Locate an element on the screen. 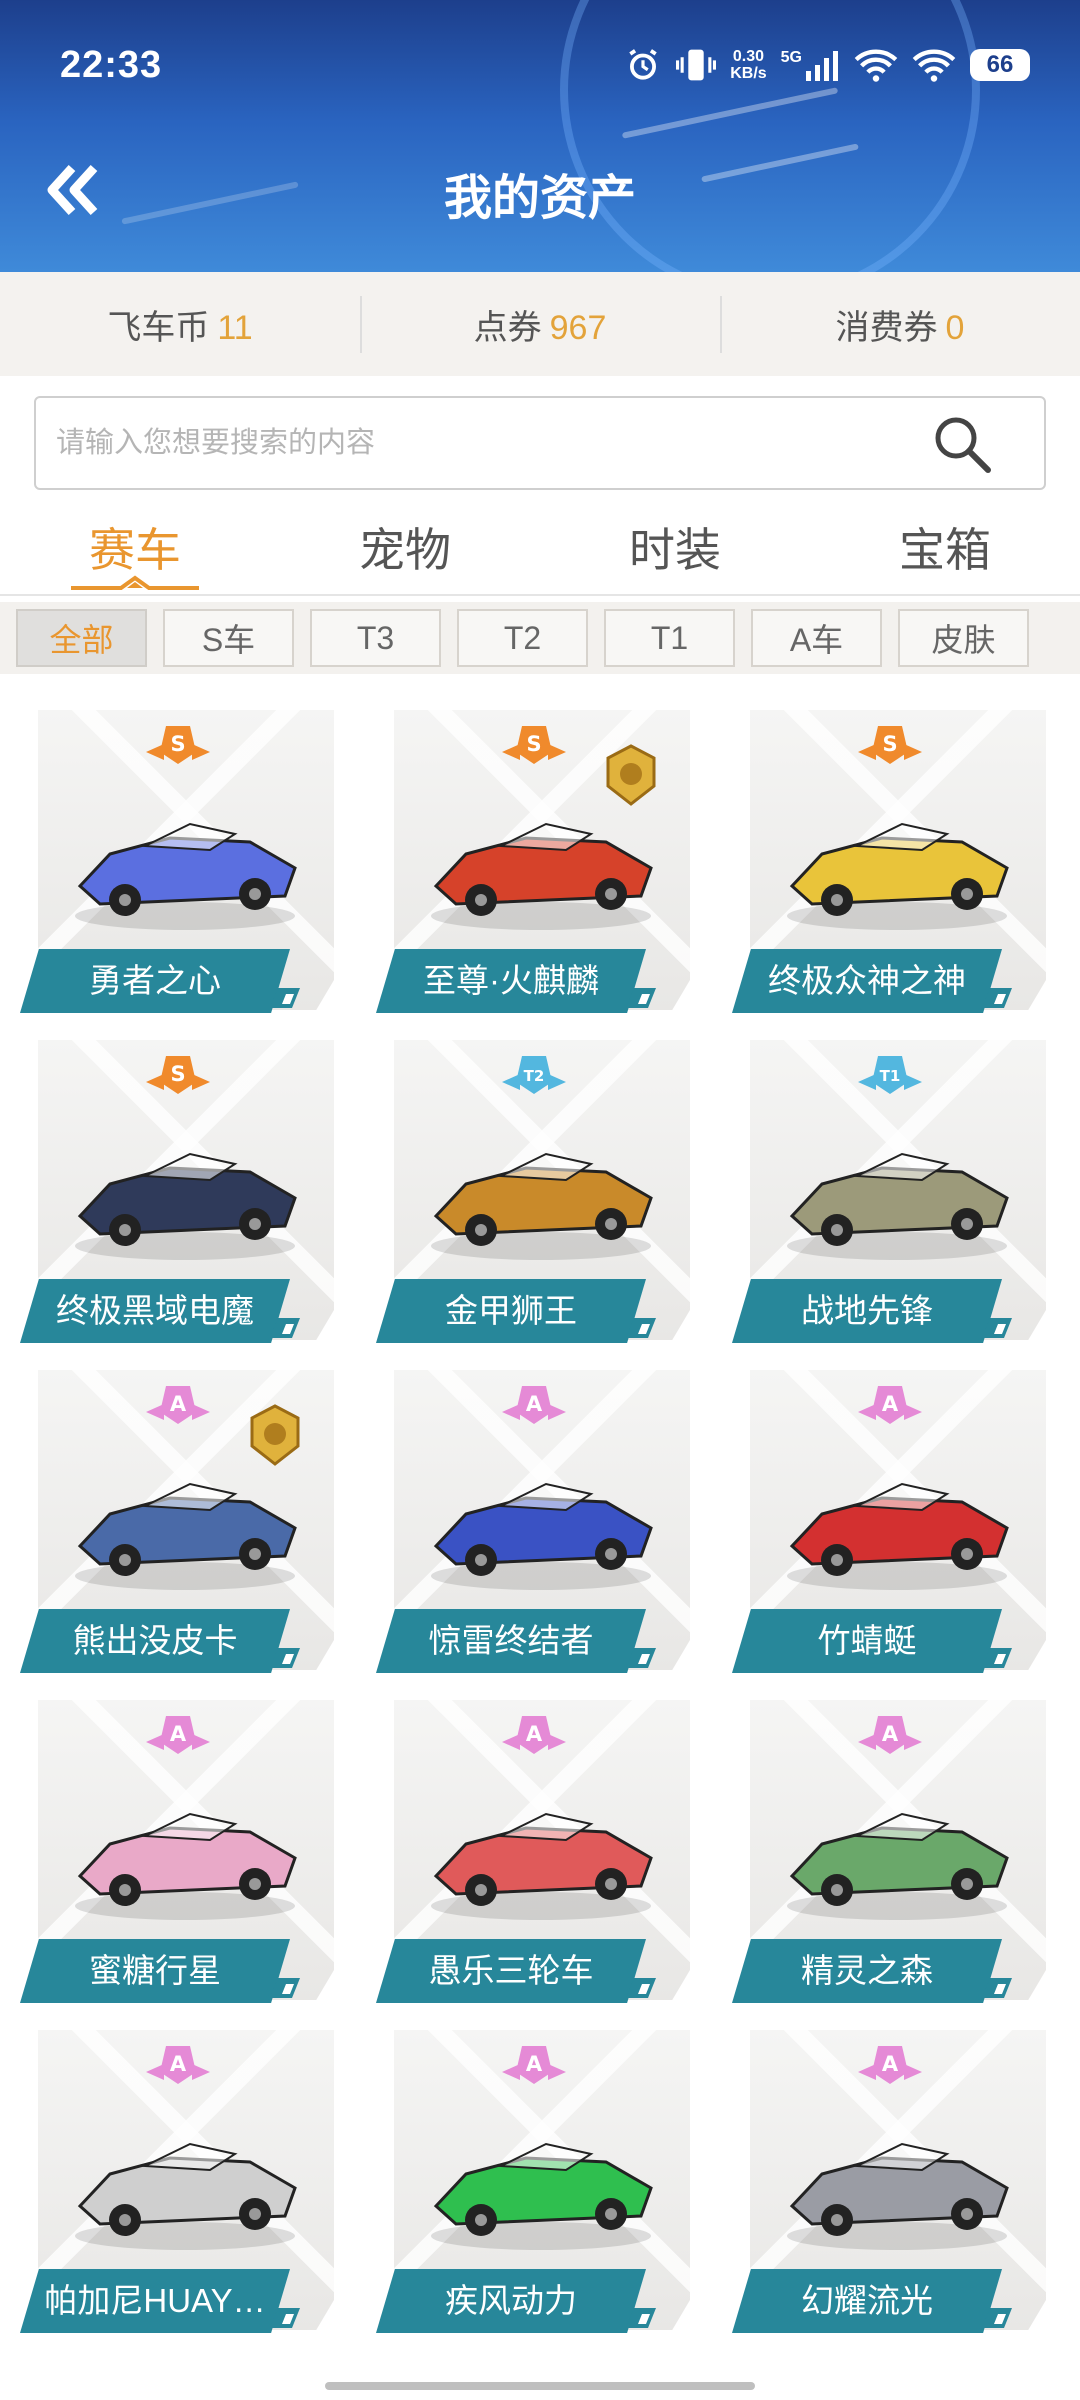  item-card: T2 金甲狮王 is located at coordinates (533, 1191).